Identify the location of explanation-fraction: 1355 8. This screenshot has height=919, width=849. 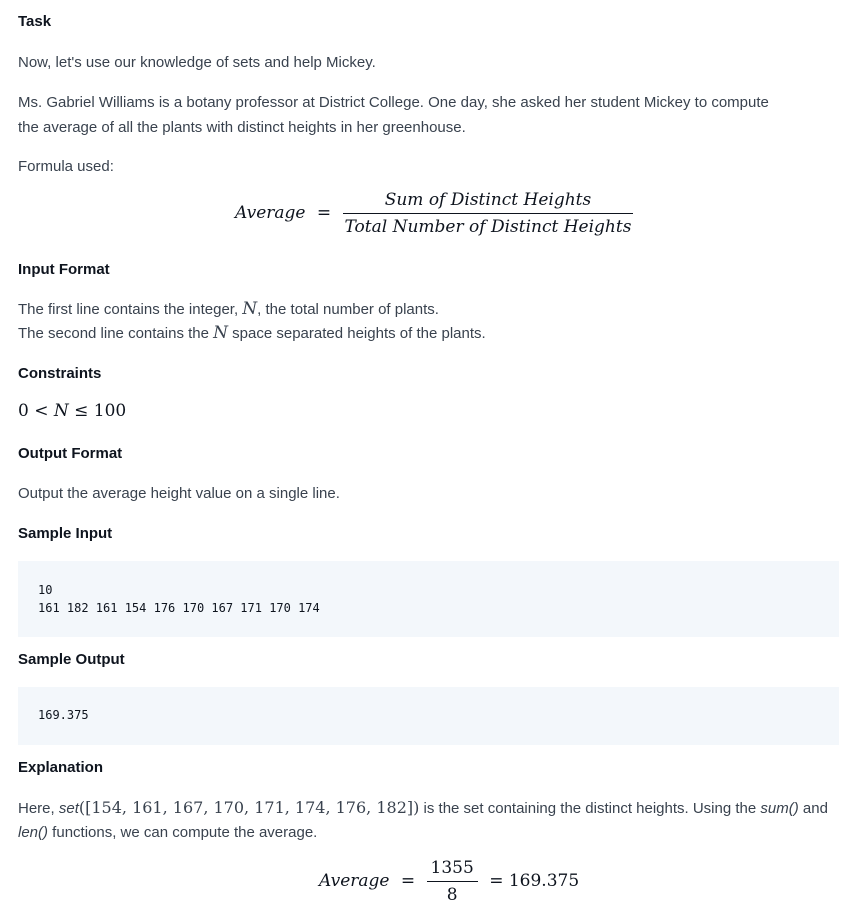
(452, 881).